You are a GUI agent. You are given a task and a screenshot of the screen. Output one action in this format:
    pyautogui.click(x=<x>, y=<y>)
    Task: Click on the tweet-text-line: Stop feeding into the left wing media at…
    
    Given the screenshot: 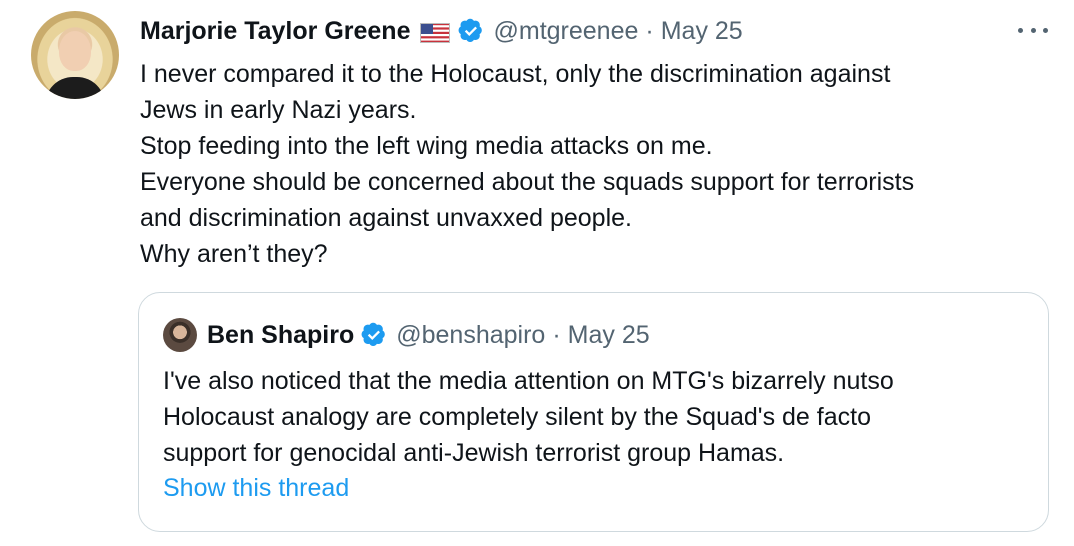 What is the action you would take?
    pyautogui.click(x=426, y=146)
    